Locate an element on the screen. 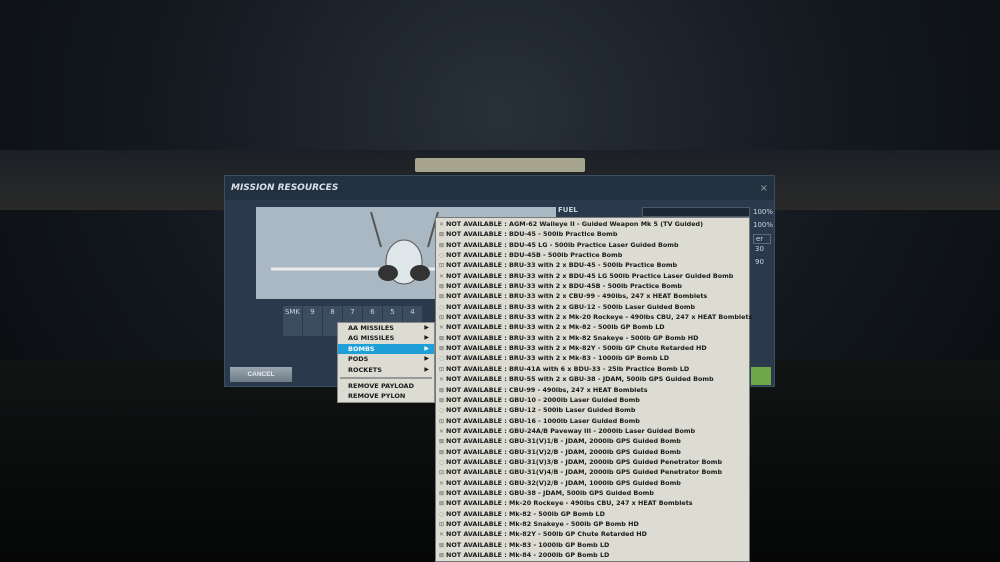 The height and width of the screenshot is (562, 1000). close-icon: × is located at coordinates (764, 188).